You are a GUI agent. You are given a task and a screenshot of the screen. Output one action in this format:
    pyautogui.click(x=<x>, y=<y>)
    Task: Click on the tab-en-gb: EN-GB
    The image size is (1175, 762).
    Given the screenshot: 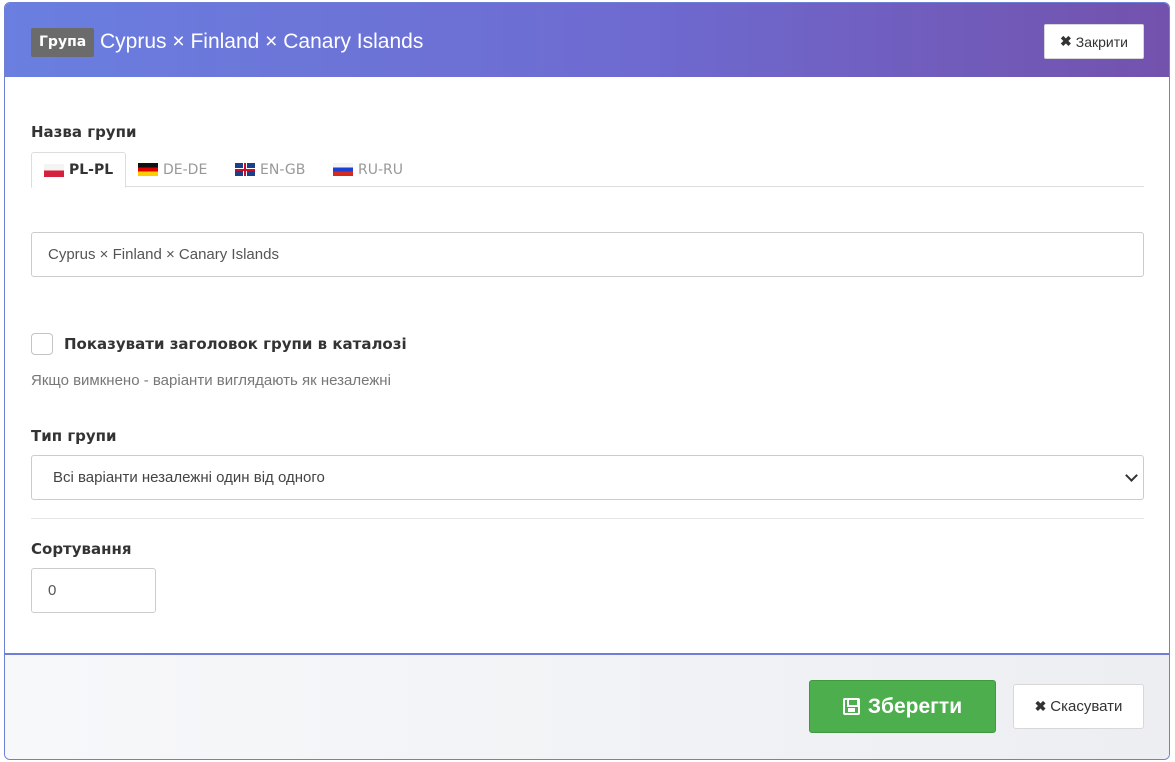 What is the action you would take?
    pyautogui.click(x=270, y=169)
    